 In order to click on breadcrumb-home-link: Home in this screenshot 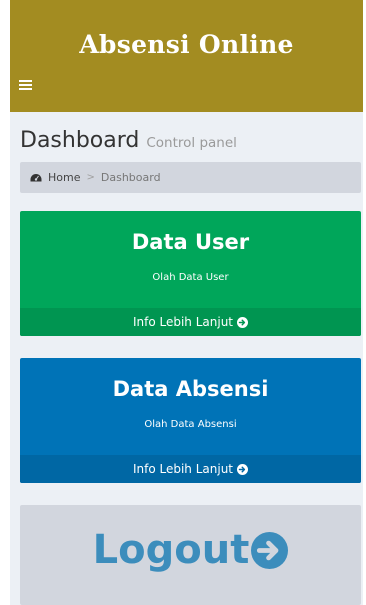, I will do `click(55, 177)`.